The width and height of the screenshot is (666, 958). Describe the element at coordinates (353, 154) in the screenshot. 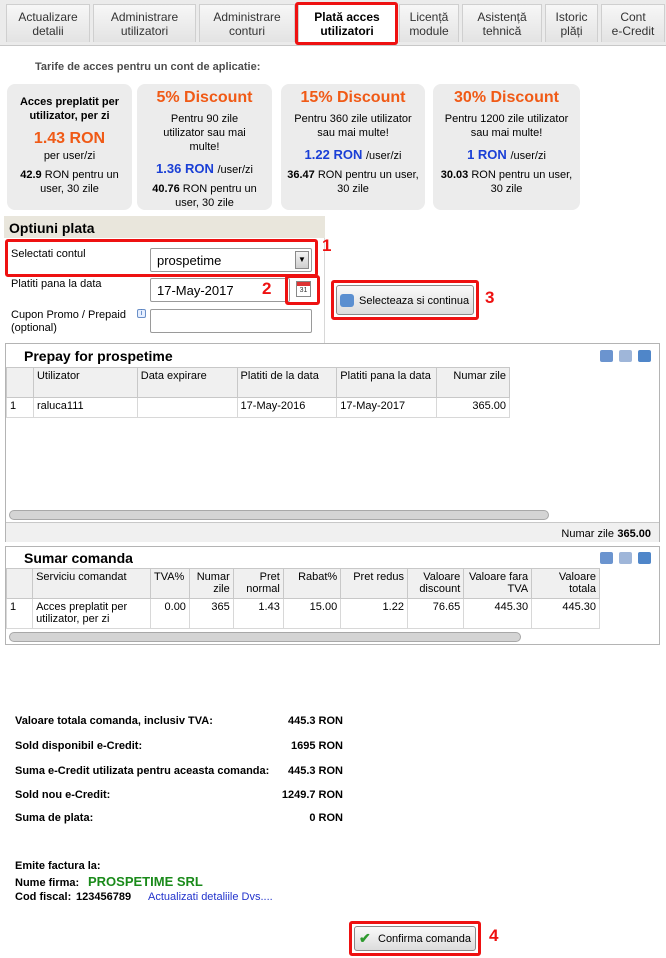

I see `card-price: 1.22 RON /user/zi` at that location.